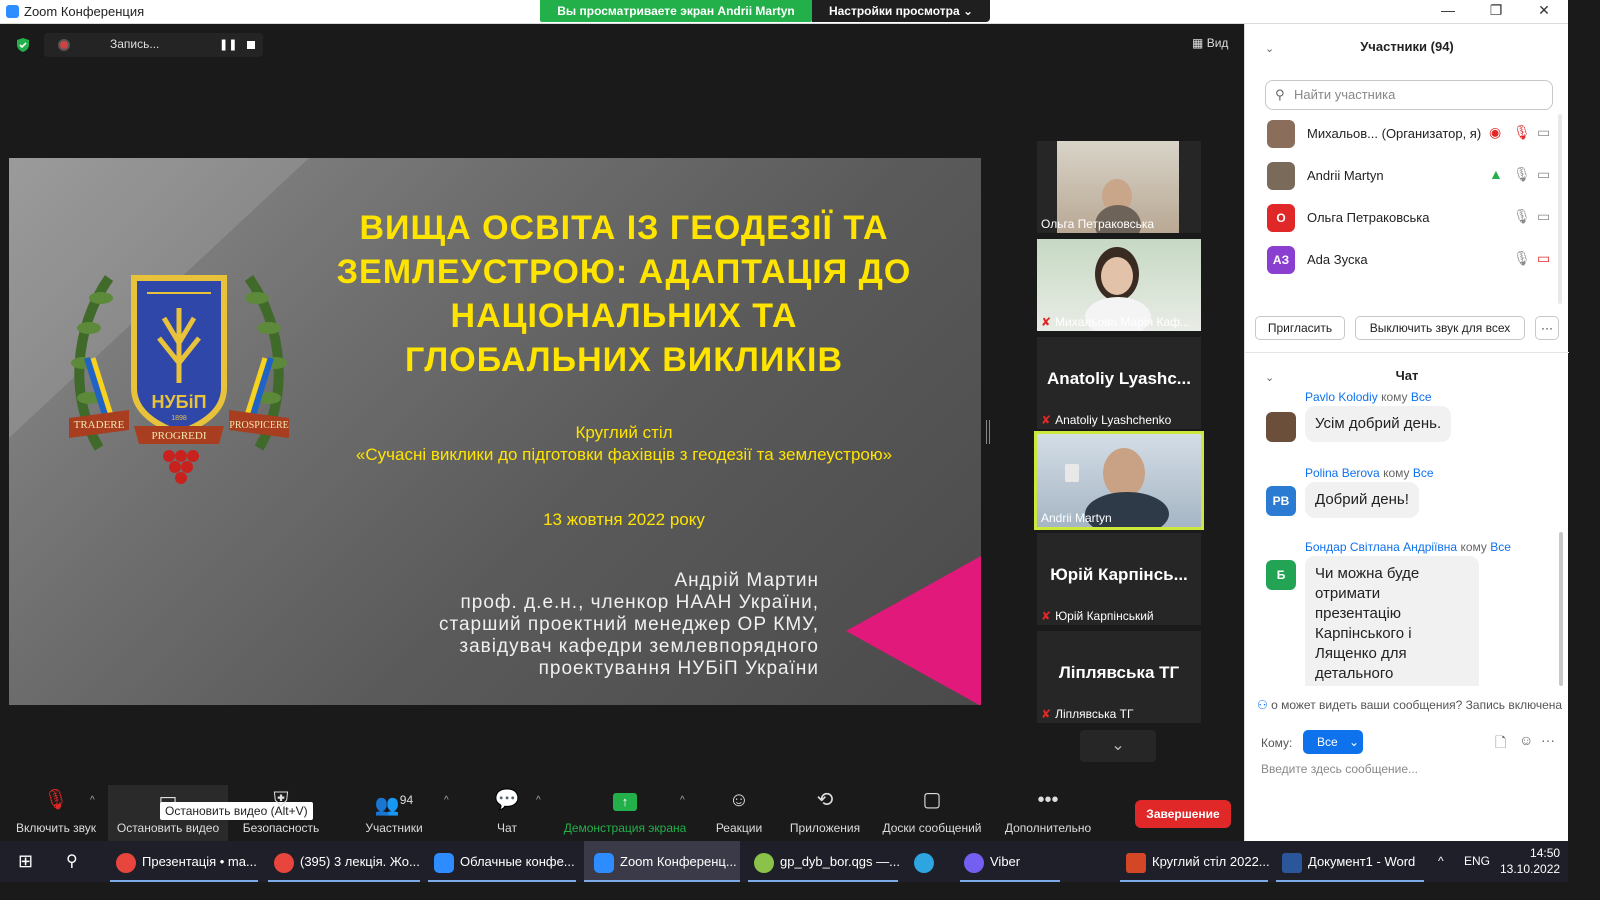 This screenshot has width=1600, height=900. What do you see at coordinates (825, 813) in the screenshot?
I see `apps-button: ⟲ Приложения` at bounding box center [825, 813].